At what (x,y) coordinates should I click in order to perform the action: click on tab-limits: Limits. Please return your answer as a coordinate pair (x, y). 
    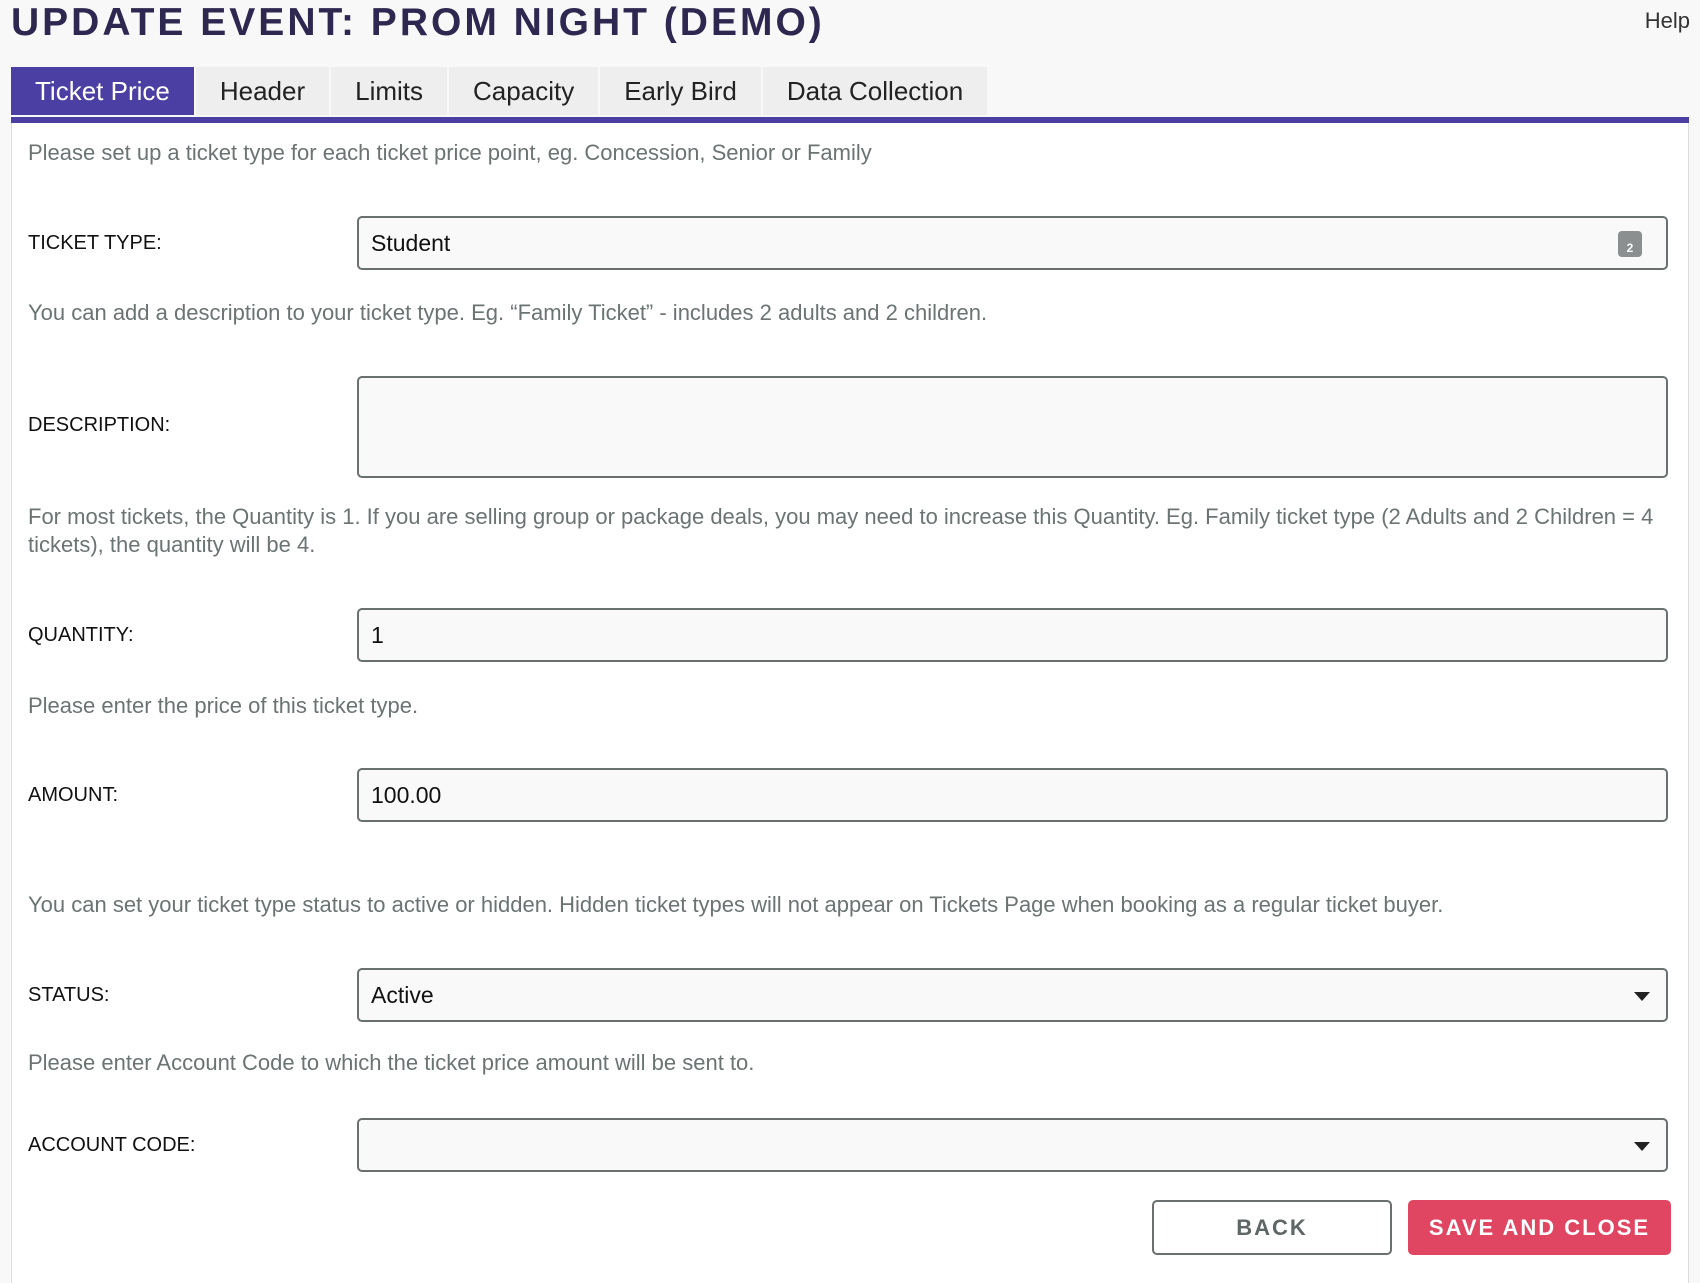
    Looking at the image, I should click on (389, 91).